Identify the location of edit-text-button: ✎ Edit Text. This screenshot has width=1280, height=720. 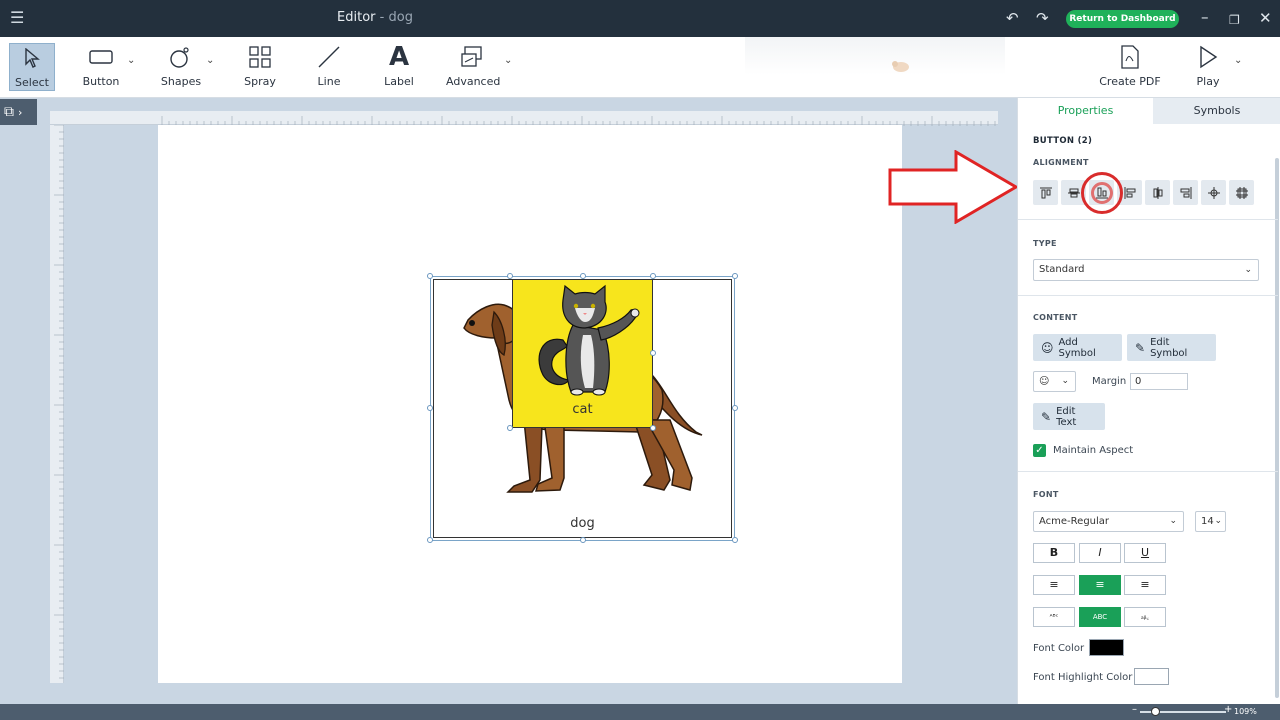
(1069, 416).